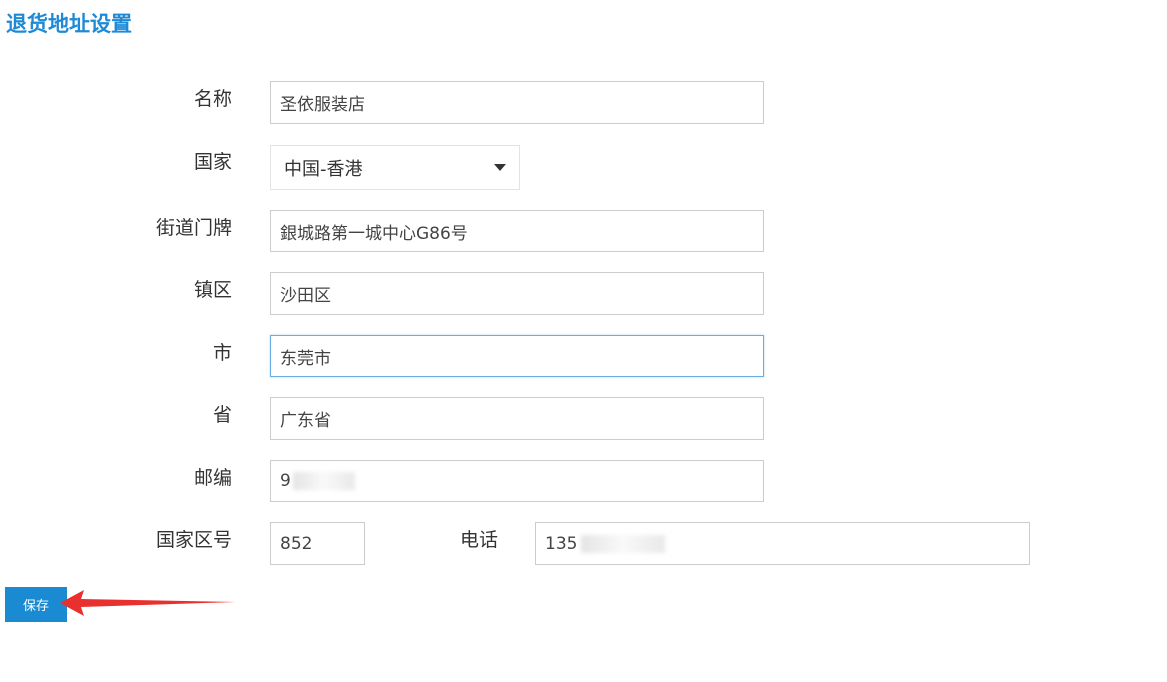 This screenshot has width=1167, height=682. Describe the element at coordinates (517, 231) in the screenshot. I see `street-input: 銀城路第一城中心G86号` at that location.